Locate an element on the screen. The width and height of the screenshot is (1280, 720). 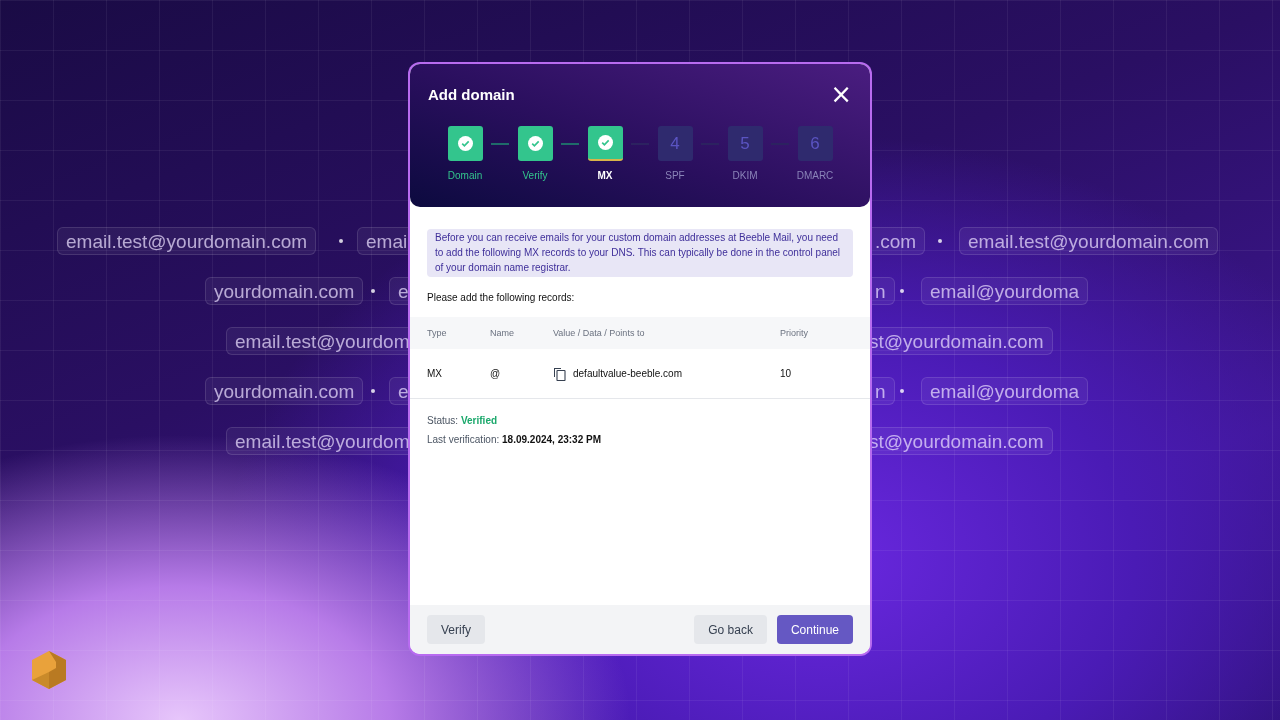
table-cell-text: MX is located at coordinates (435, 373).